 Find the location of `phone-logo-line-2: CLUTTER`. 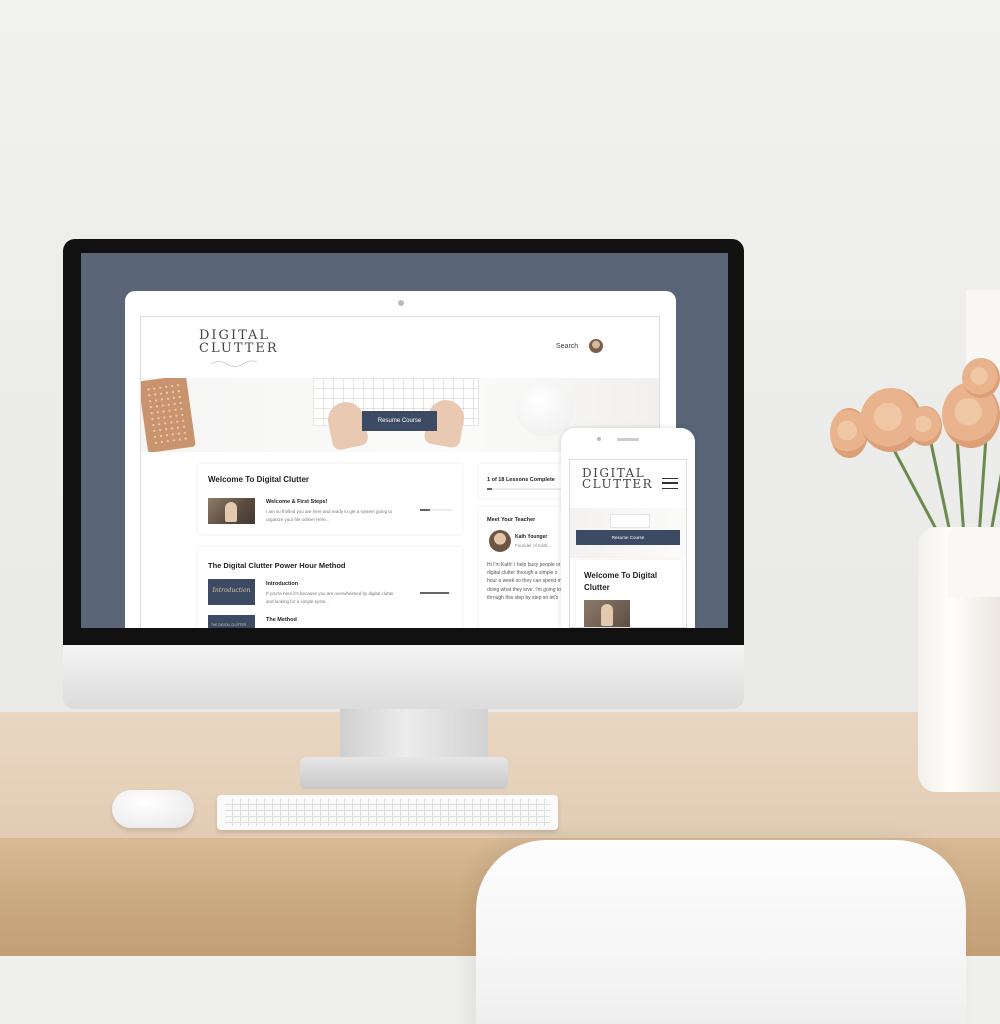

phone-logo-line-2: CLUTTER is located at coordinates (618, 484).